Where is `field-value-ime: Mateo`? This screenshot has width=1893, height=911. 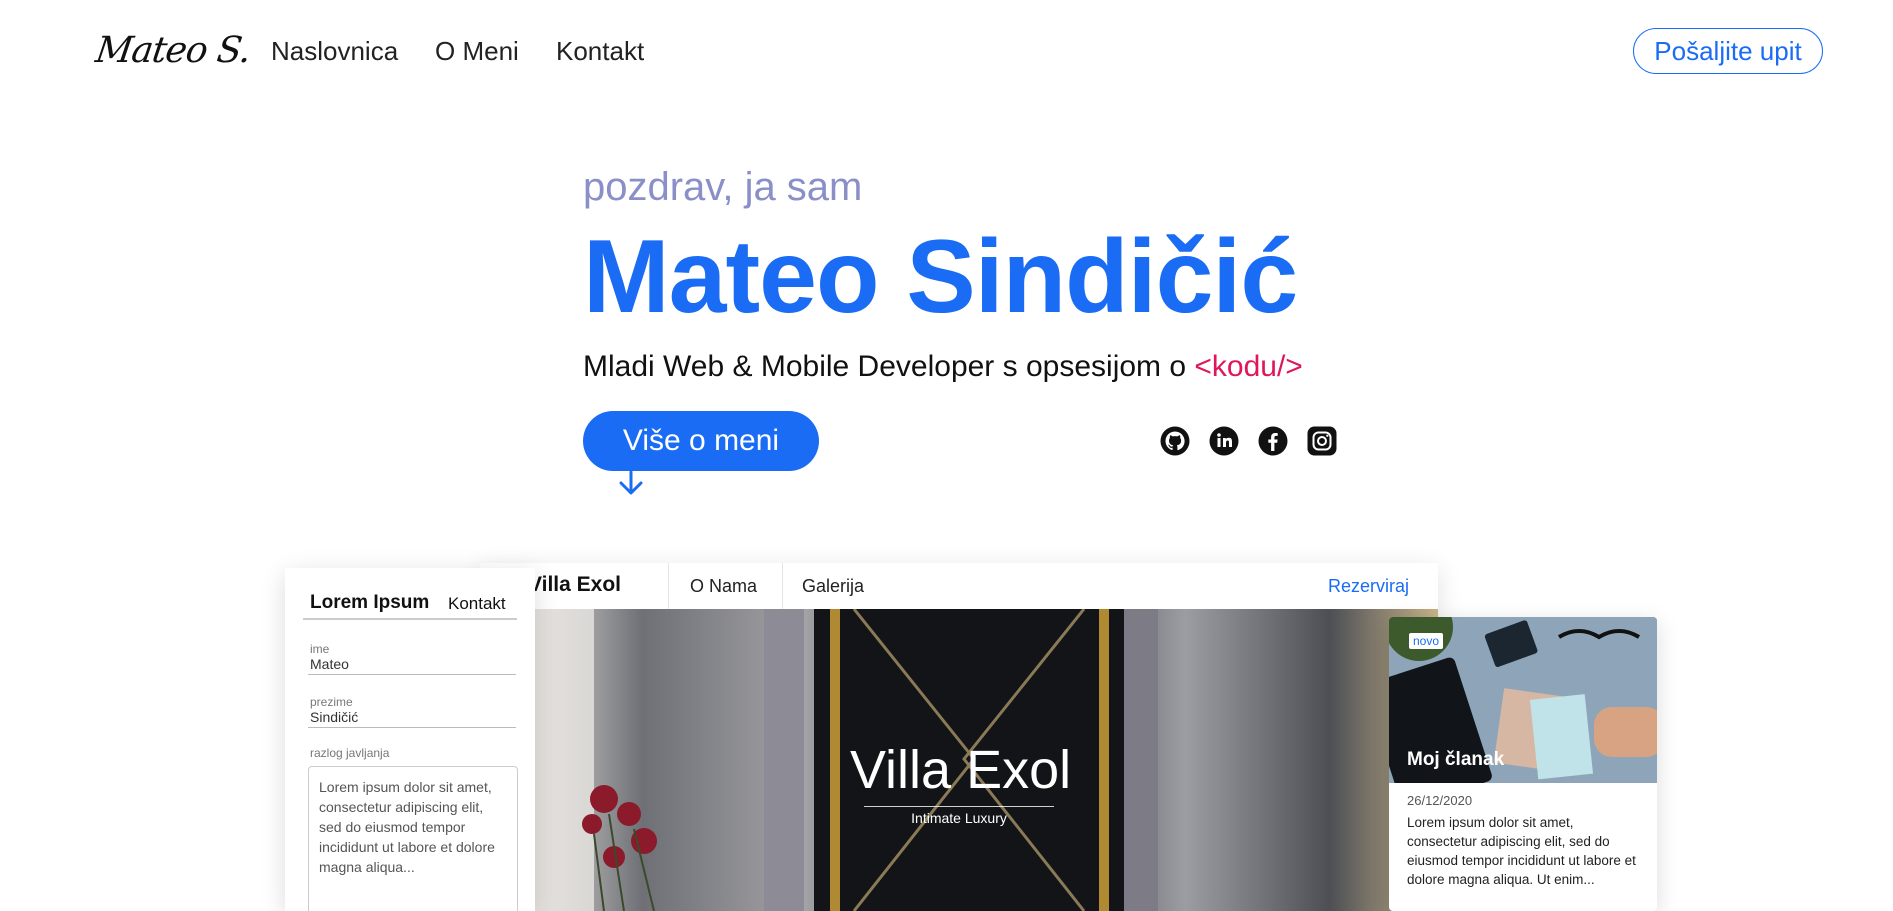
field-value-ime: Mateo is located at coordinates (329, 664).